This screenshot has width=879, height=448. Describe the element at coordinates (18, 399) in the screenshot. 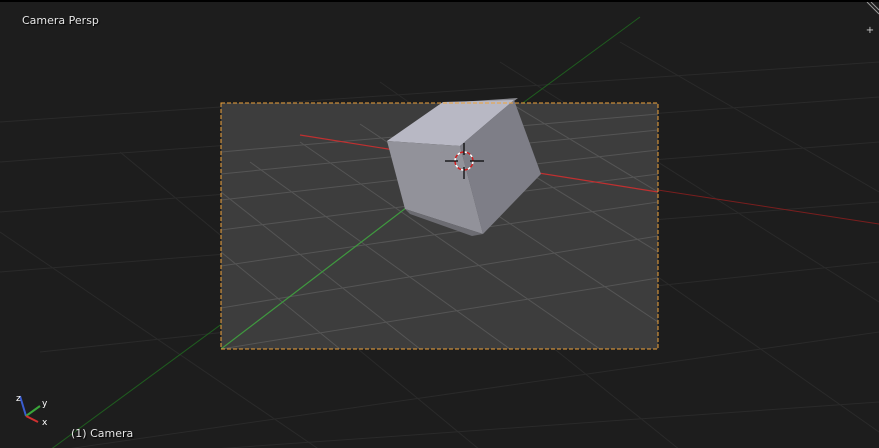

I see `gizmo-z-label: z` at that location.